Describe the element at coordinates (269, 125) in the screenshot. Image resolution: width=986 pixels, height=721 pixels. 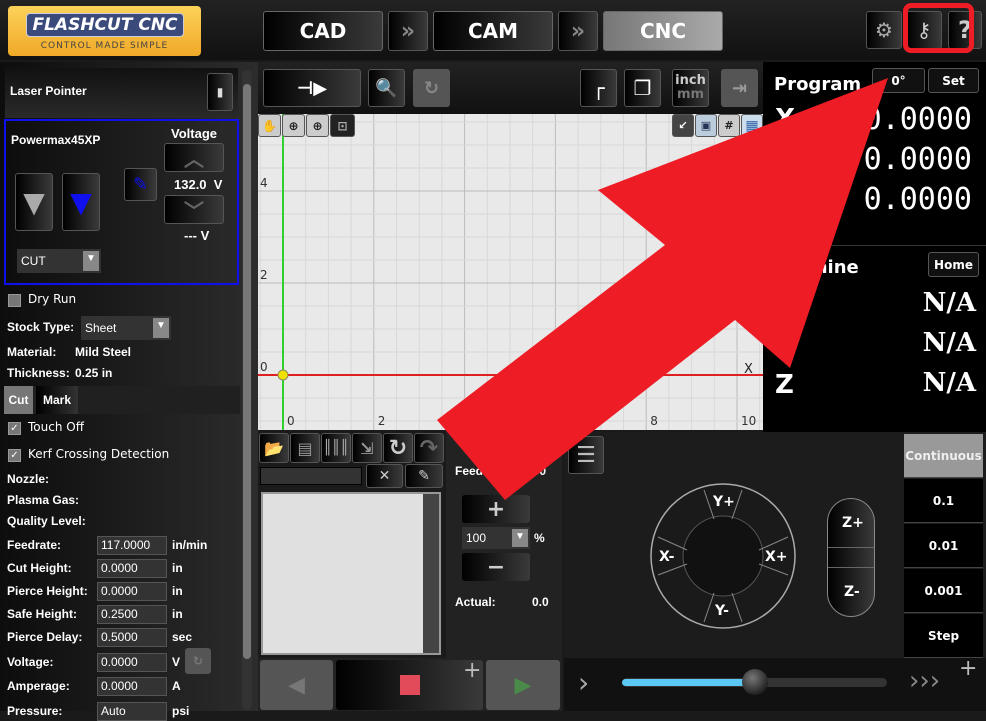
I see `pan-hand-icon: ✋` at that location.